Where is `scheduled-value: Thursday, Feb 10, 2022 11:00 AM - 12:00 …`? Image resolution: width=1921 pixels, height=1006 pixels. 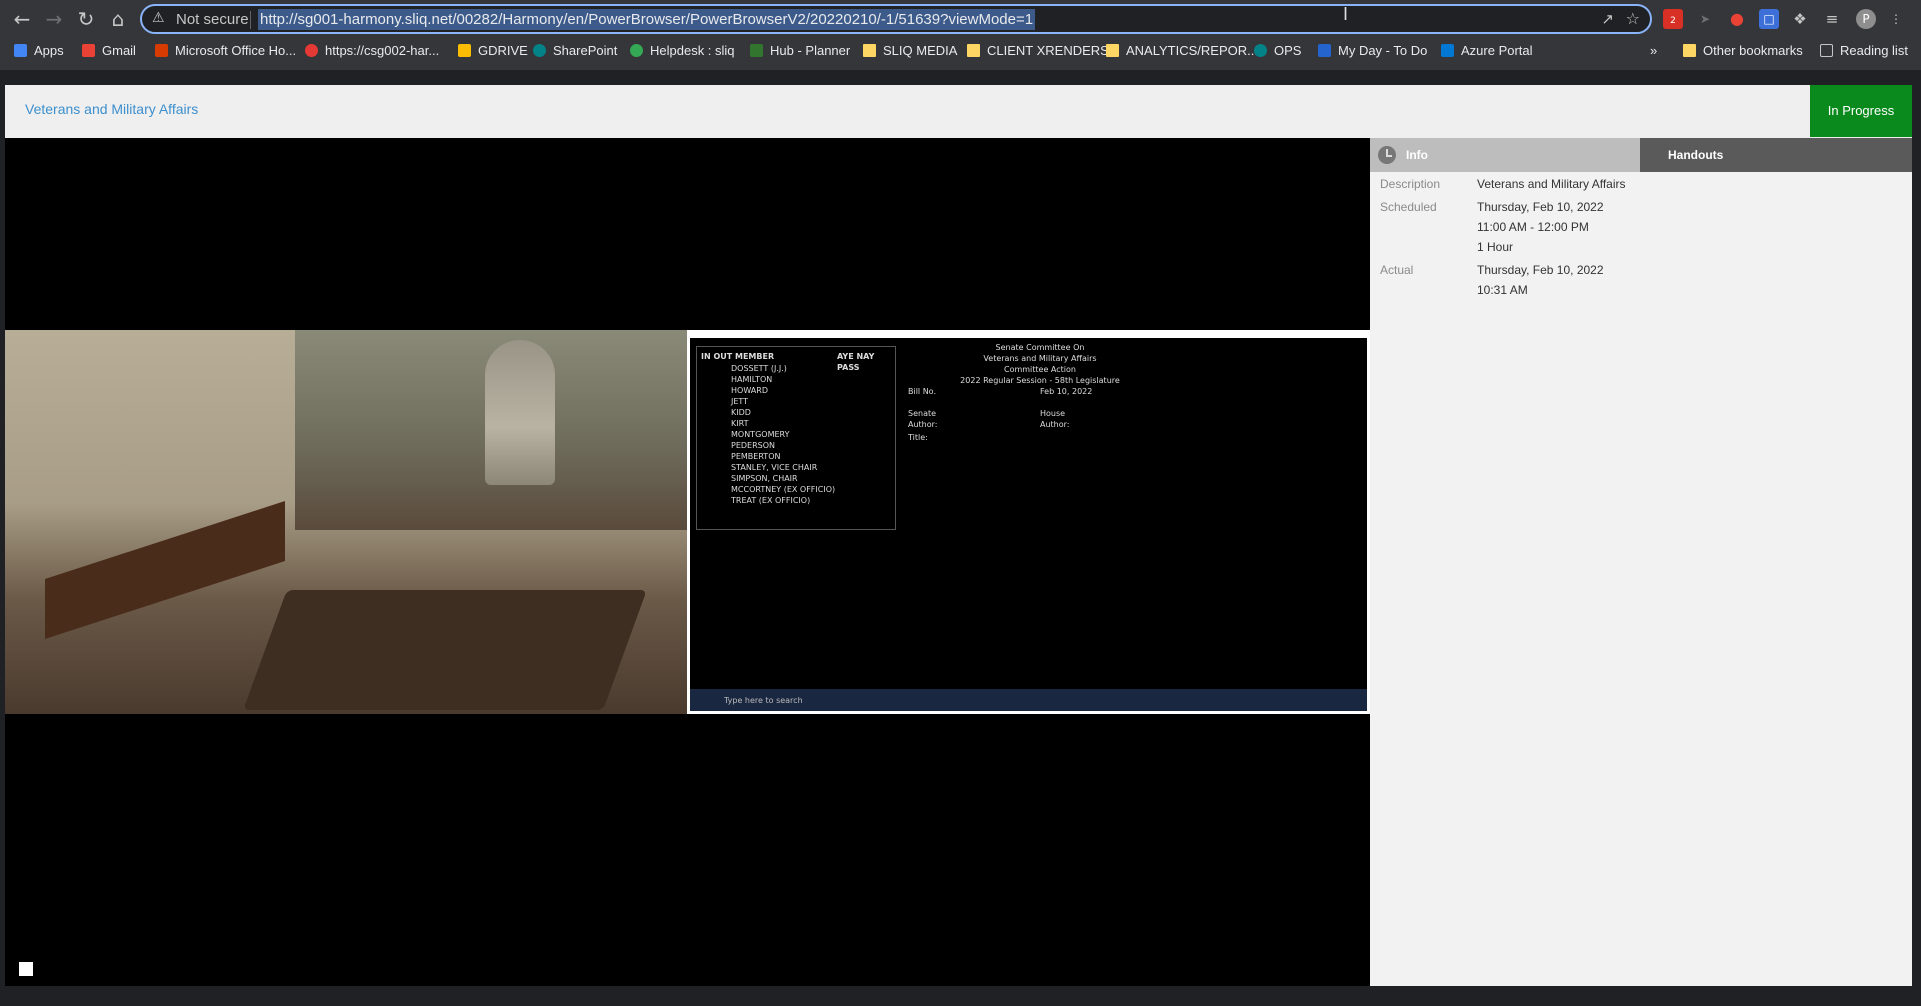
scheduled-value: Thursday, Feb 10, 2022 11:00 AM - 12:00 … is located at coordinates (1540, 227).